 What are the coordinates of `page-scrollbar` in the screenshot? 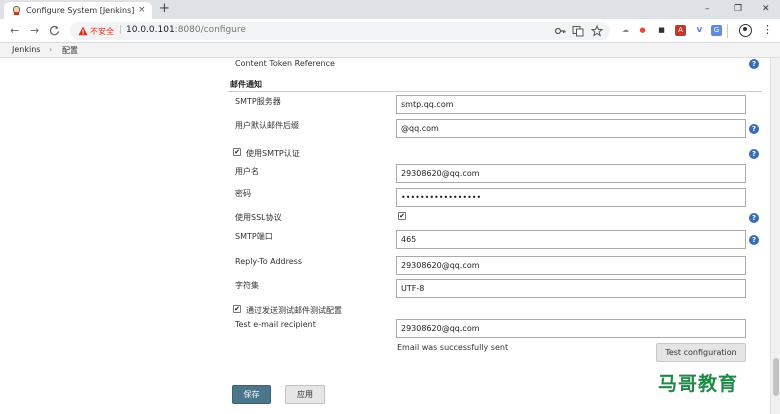 It's located at (775, 236).